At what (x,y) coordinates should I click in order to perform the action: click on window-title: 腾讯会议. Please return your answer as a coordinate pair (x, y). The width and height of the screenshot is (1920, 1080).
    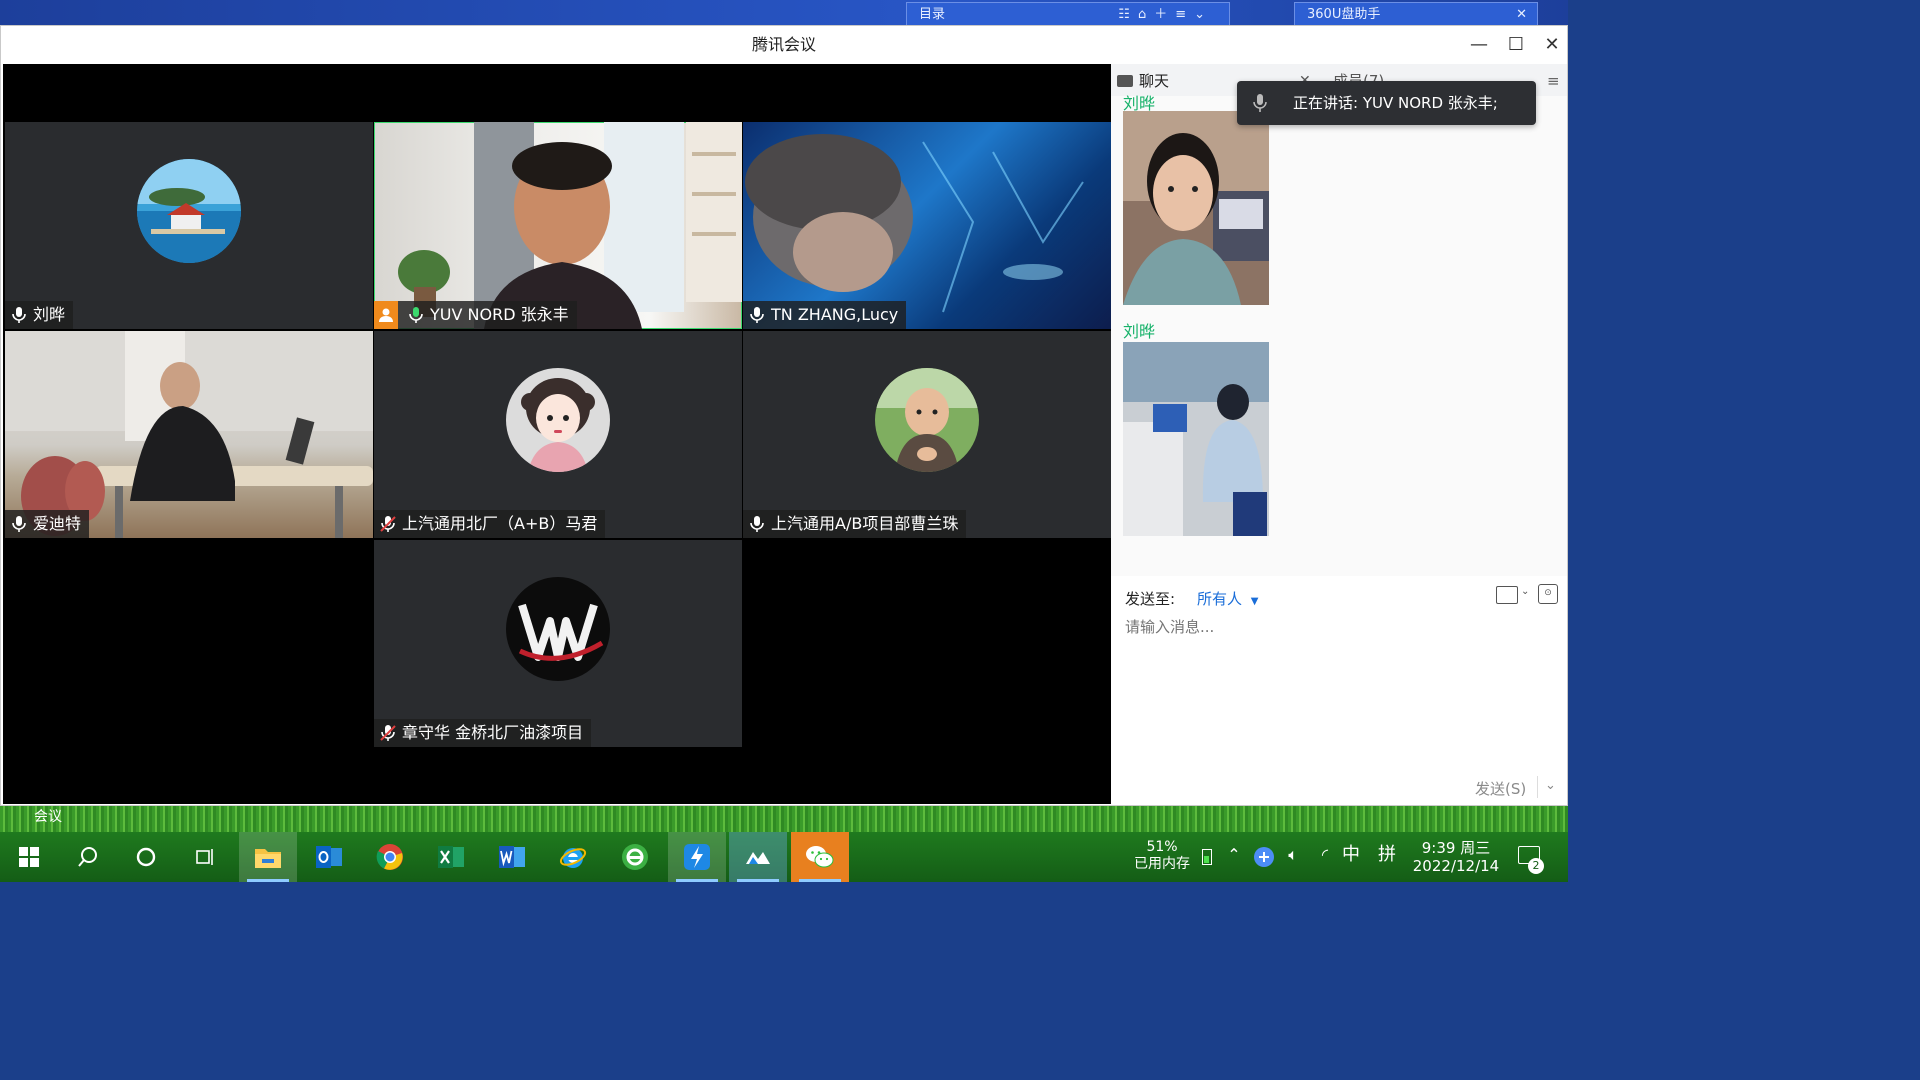
    Looking at the image, I should click on (783, 44).